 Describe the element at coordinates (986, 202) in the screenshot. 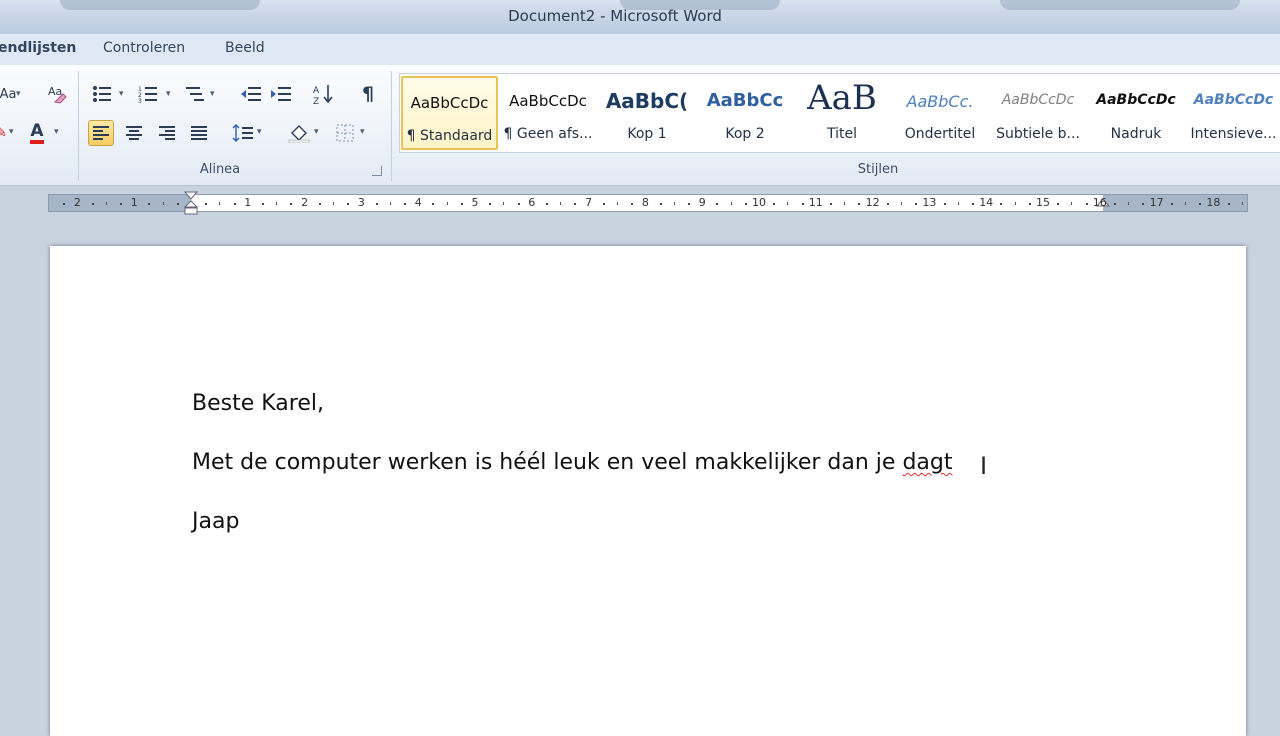

I see `ruler-number: 14` at that location.